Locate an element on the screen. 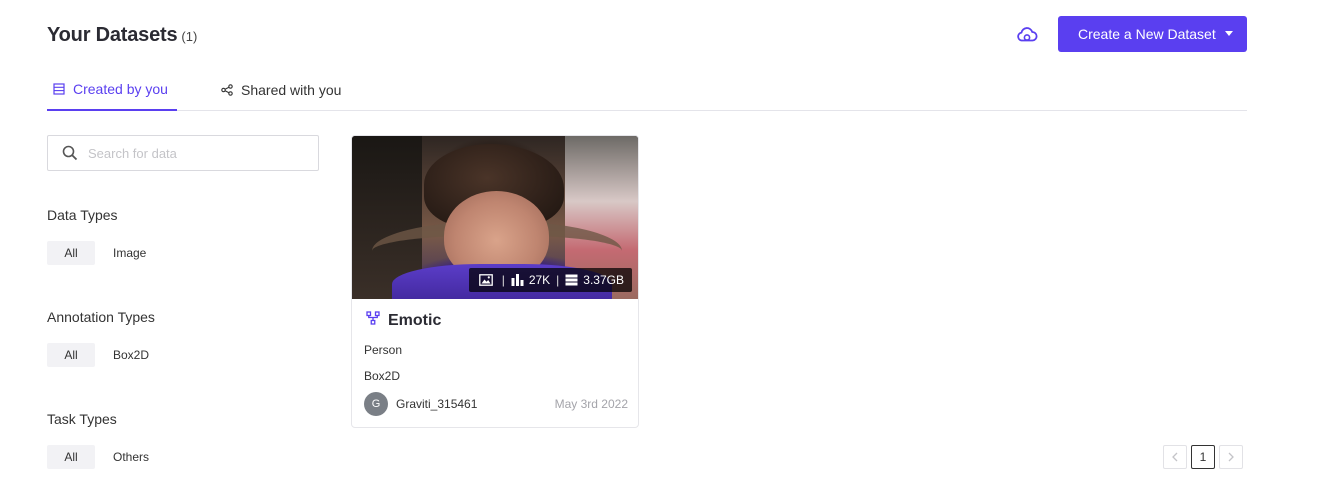 The width and height of the screenshot is (1342, 501). dataset-name: Emotic is located at coordinates (414, 321).